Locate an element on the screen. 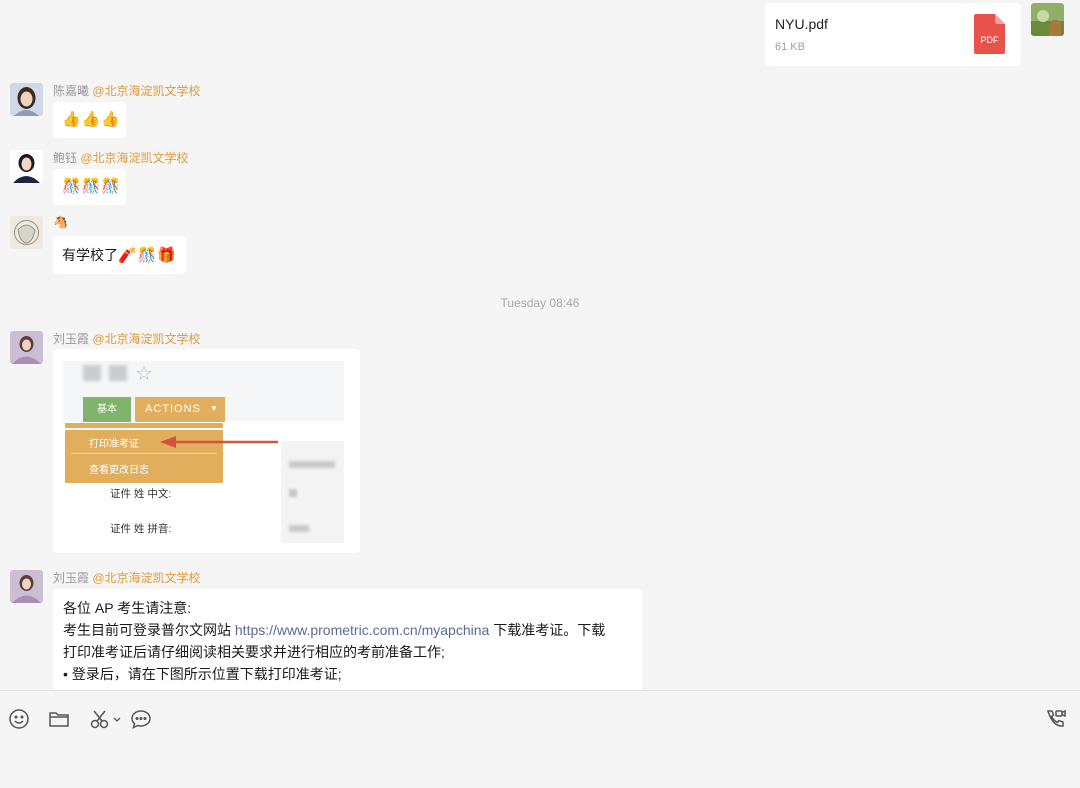 This screenshot has height=788, width=1080. red-arrow-icon is located at coordinates (219, 442).